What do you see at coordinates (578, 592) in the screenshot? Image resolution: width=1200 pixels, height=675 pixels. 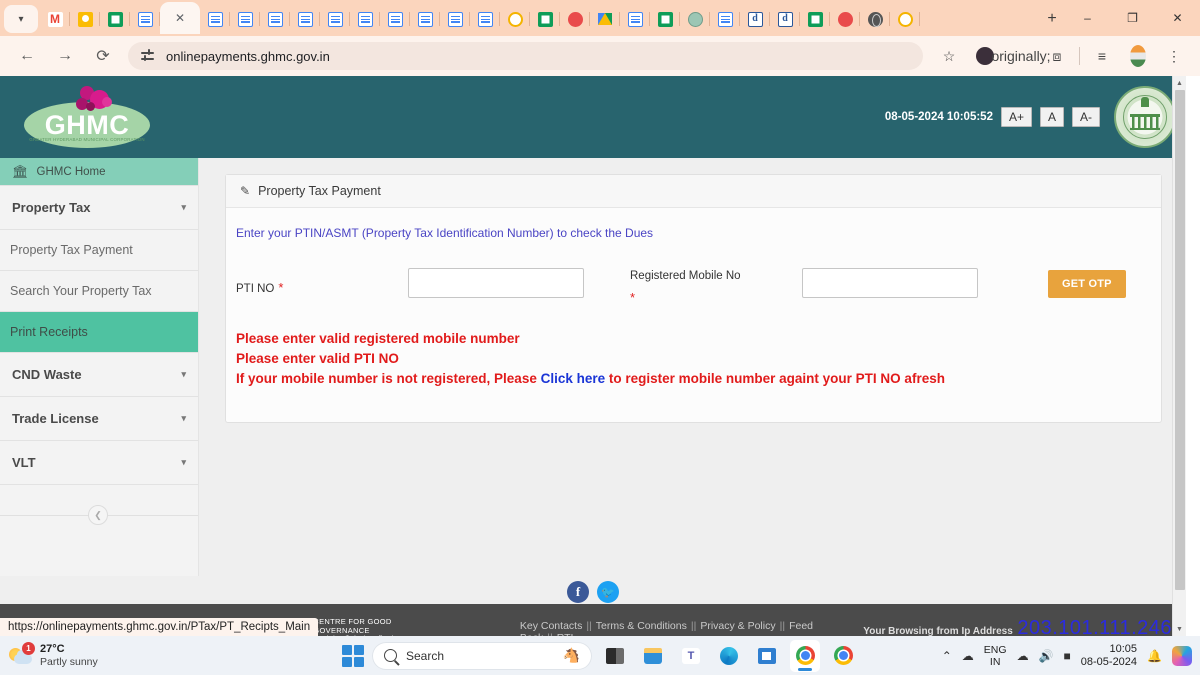 I see `facebook-icon: f` at bounding box center [578, 592].